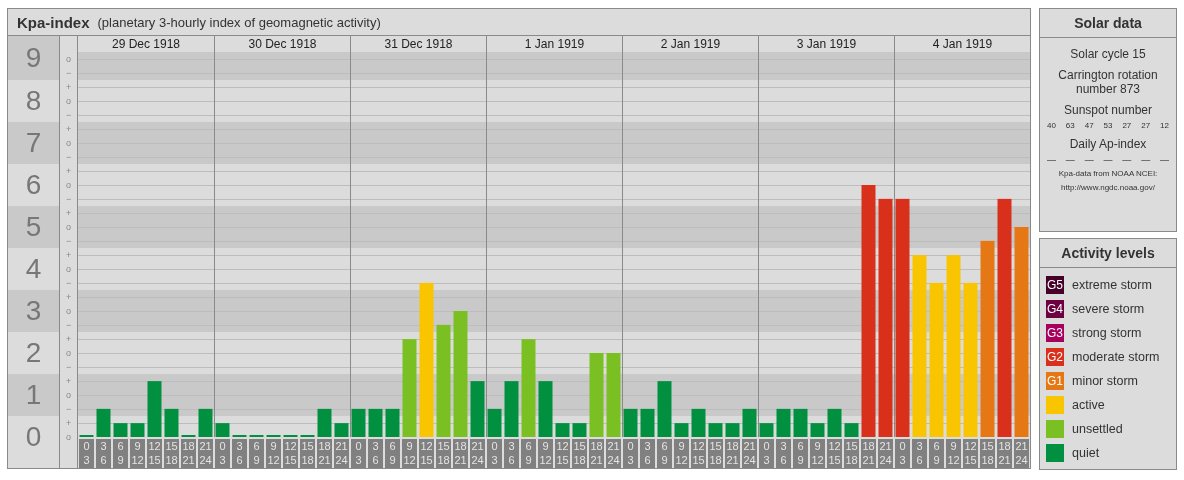  What do you see at coordinates (1055, 309) in the screenshot?
I see `level-badge: G4` at bounding box center [1055, 309].